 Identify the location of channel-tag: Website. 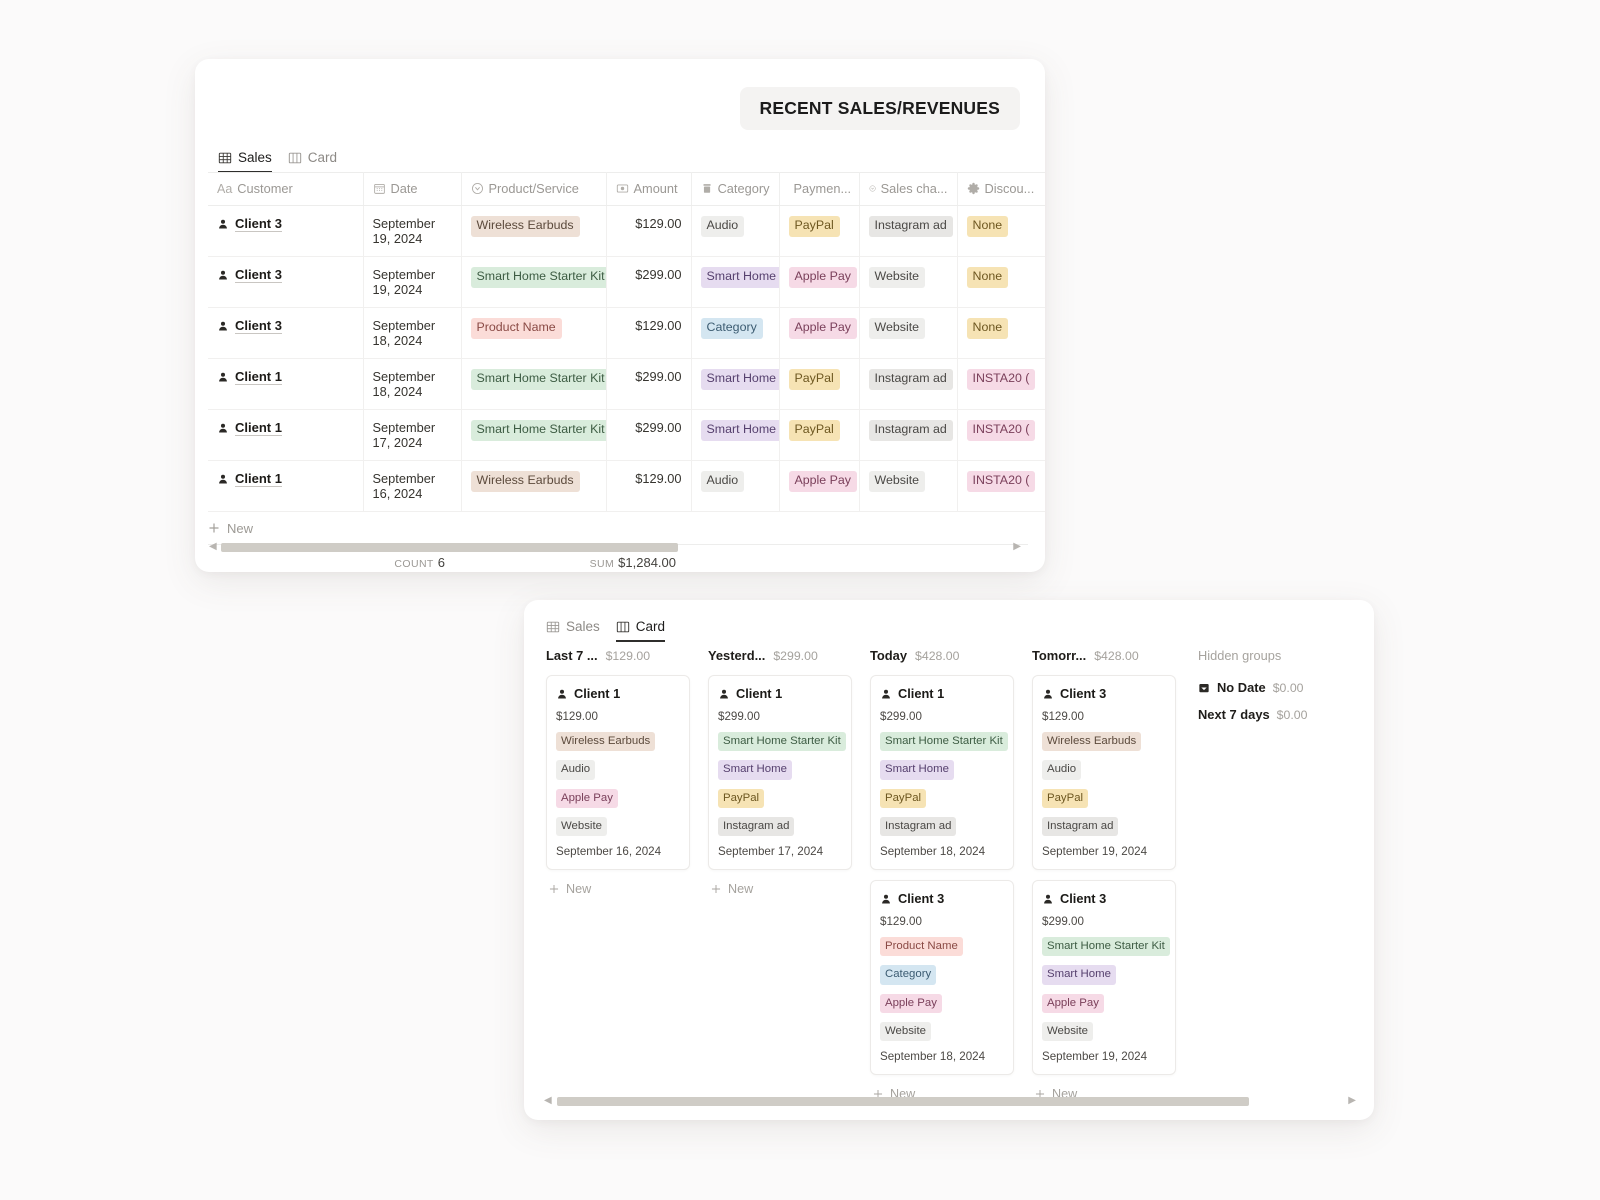
(897, 328).